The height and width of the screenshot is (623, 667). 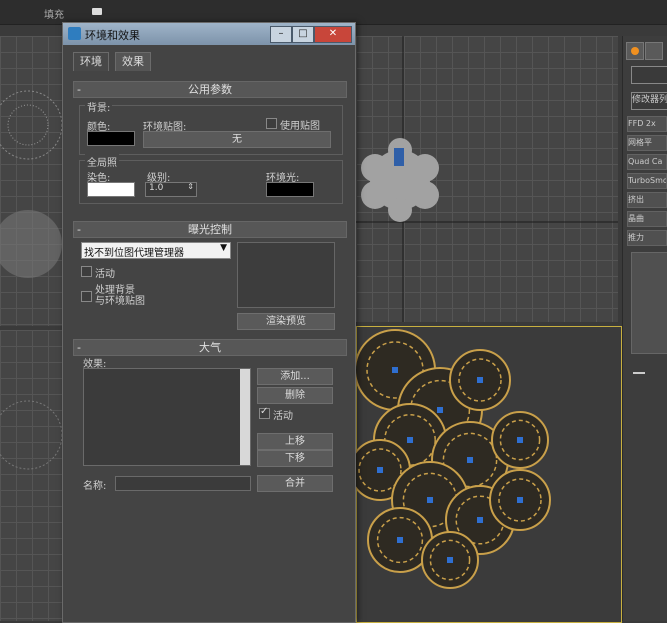 What do you see at coordinates (120, 301) in the screenshot?
I see `process-background-label-2: 与环境贴图` at bounding box center [120, 301].